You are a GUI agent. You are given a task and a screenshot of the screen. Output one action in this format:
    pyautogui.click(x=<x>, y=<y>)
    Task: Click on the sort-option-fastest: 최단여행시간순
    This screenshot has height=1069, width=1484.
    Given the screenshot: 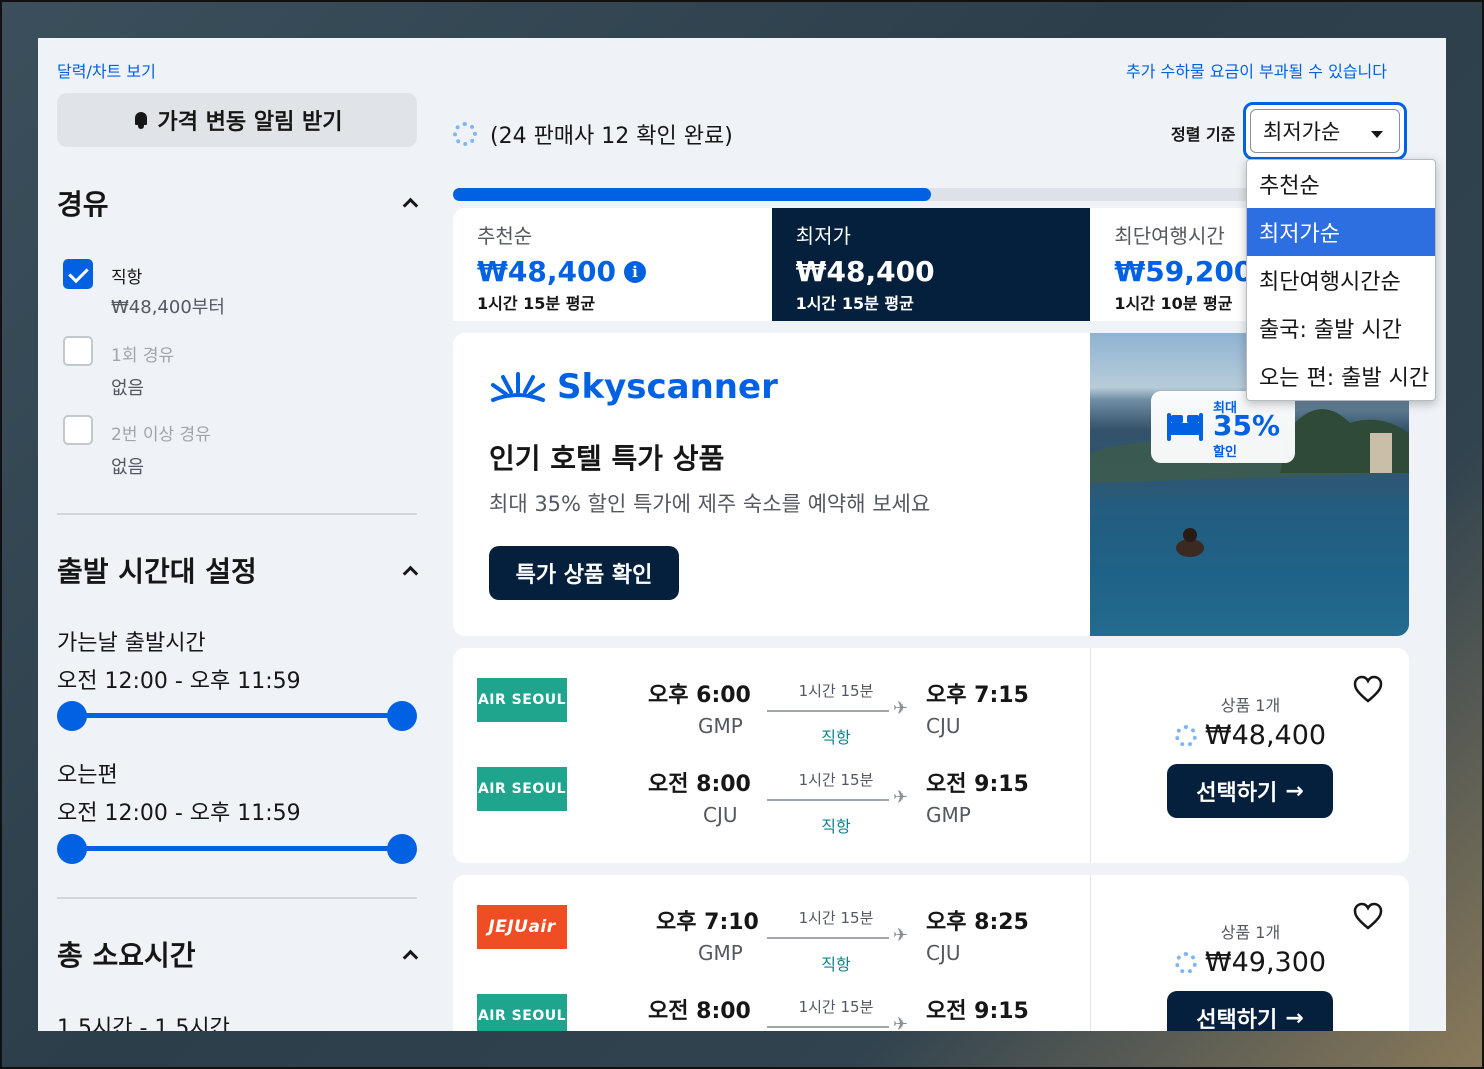 What is the action you would take?
    pyautogui.click(x=1341, y=280)
    